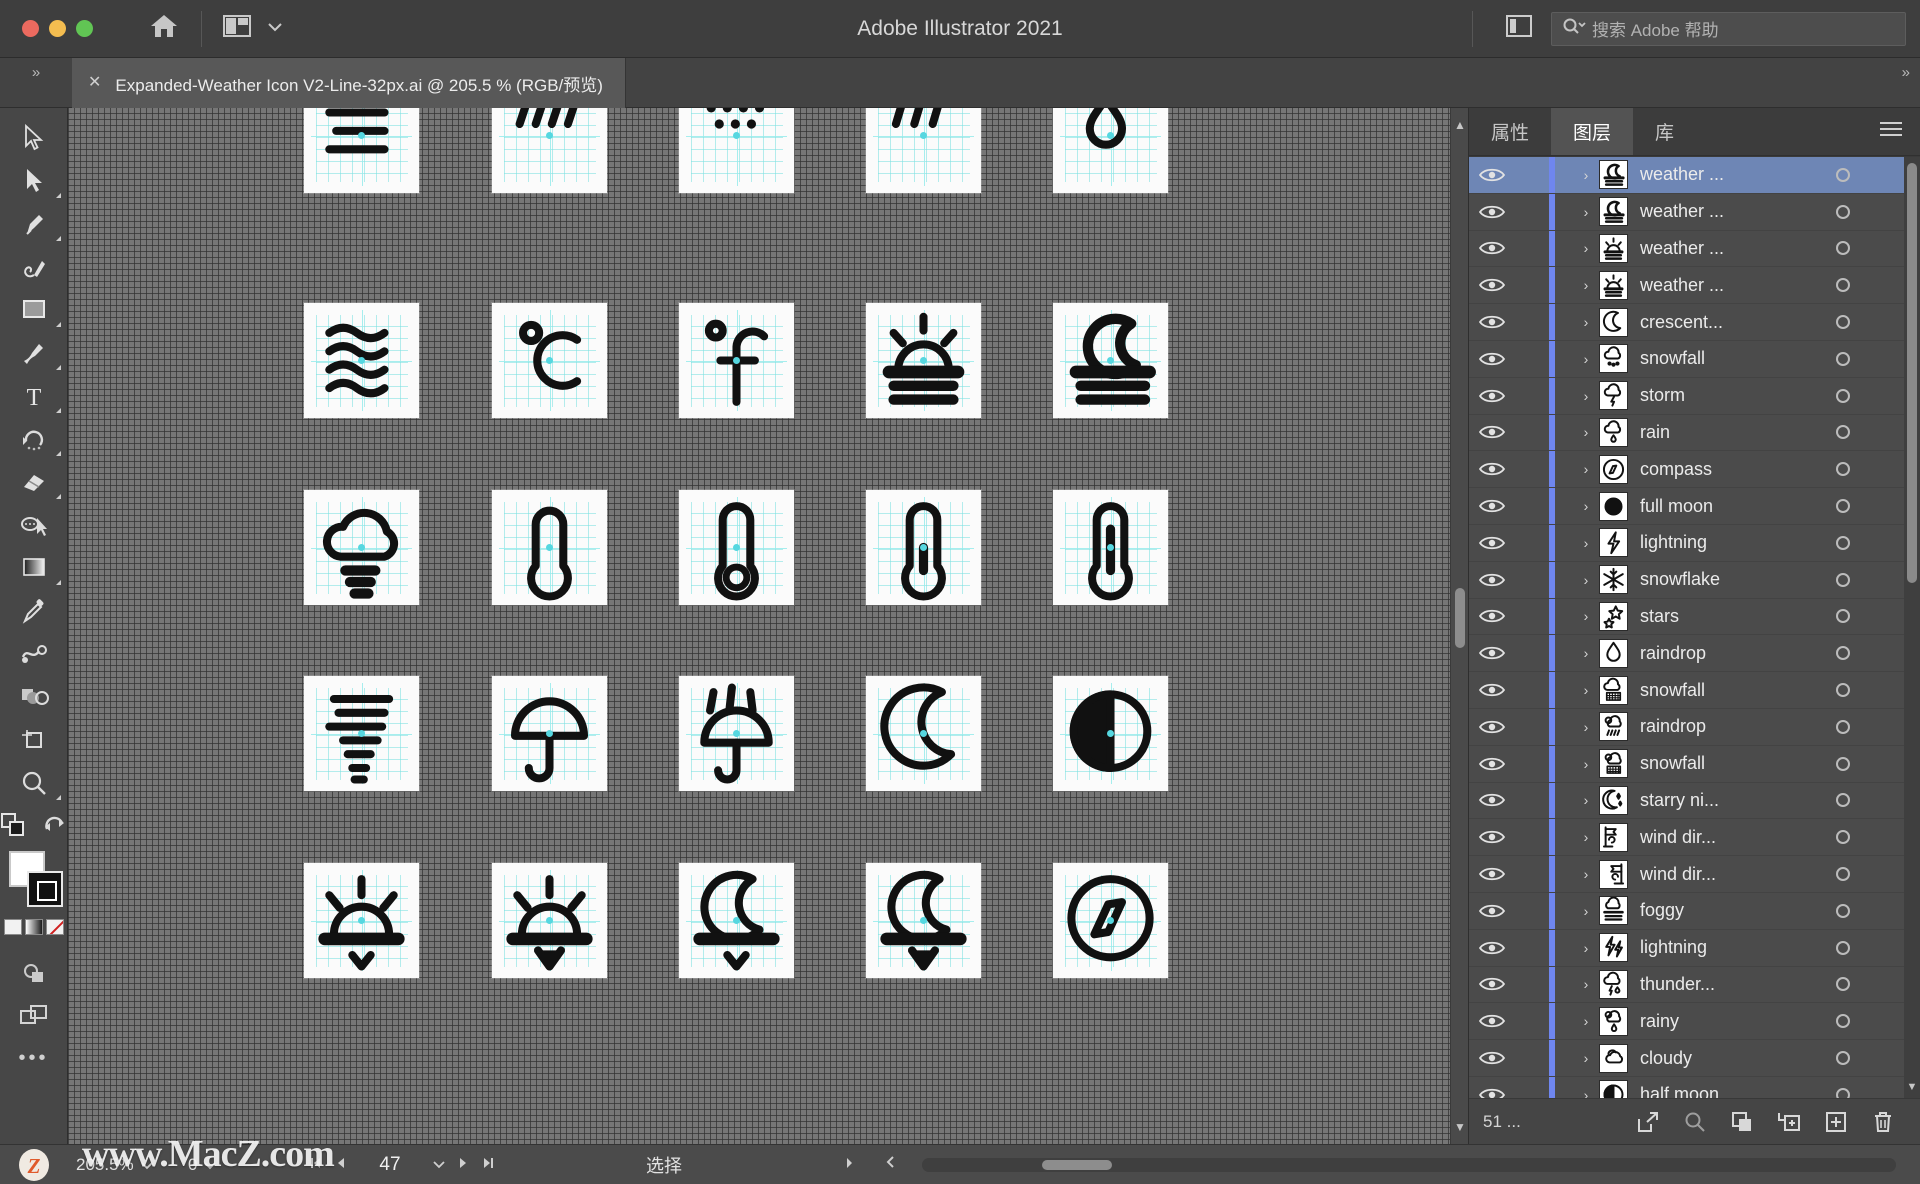  Describe the element at coordinates (1911, 82) in the screenshot. I see `tabbar-expand-icon: »` at that location.